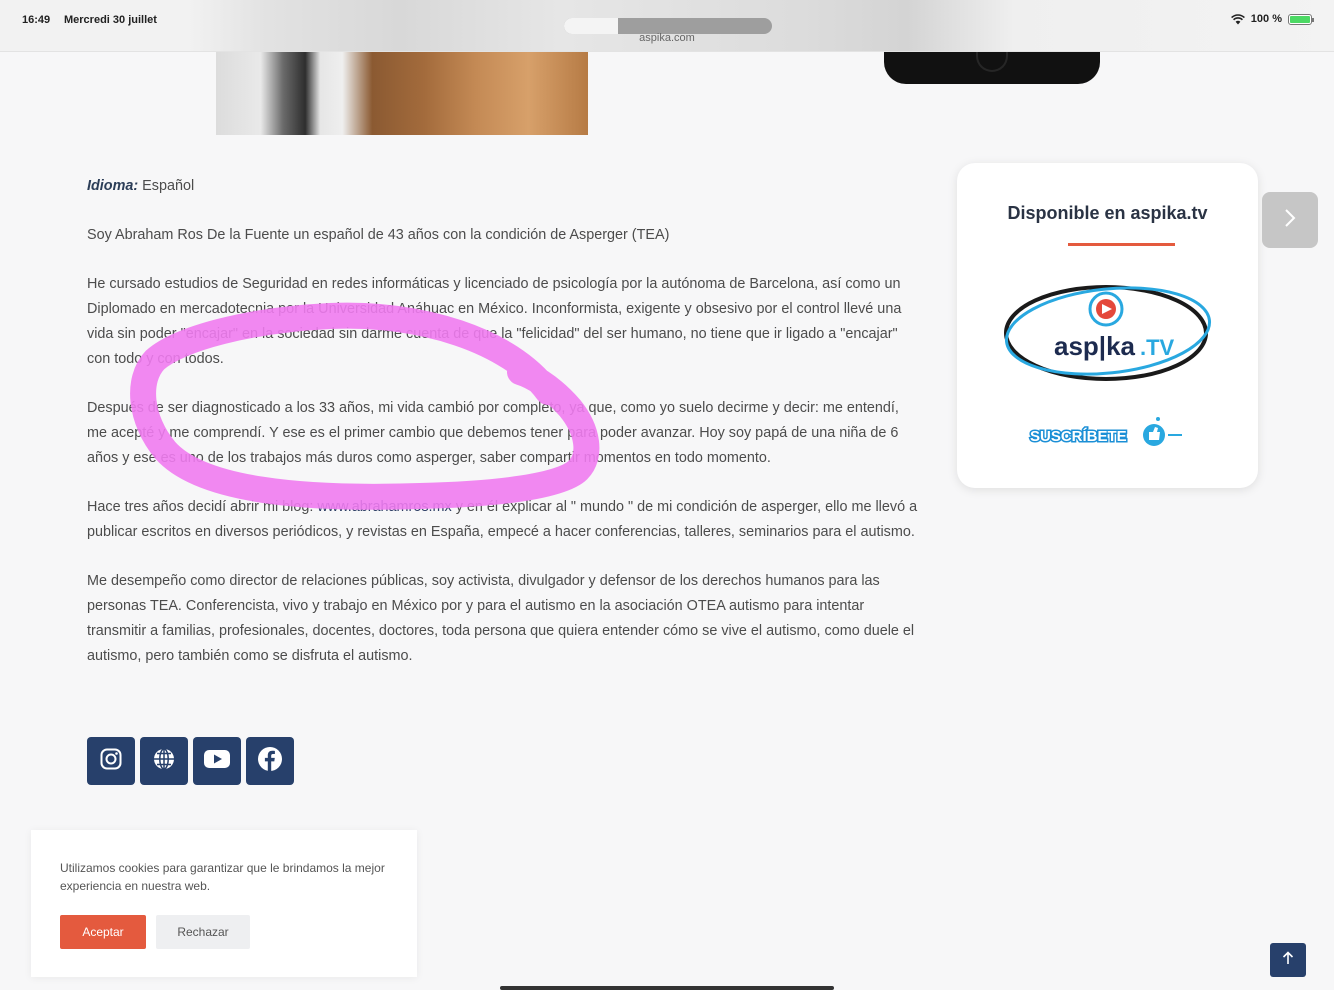  I want to click on reject-cookies-button: Rechazar, so click(203, 932).